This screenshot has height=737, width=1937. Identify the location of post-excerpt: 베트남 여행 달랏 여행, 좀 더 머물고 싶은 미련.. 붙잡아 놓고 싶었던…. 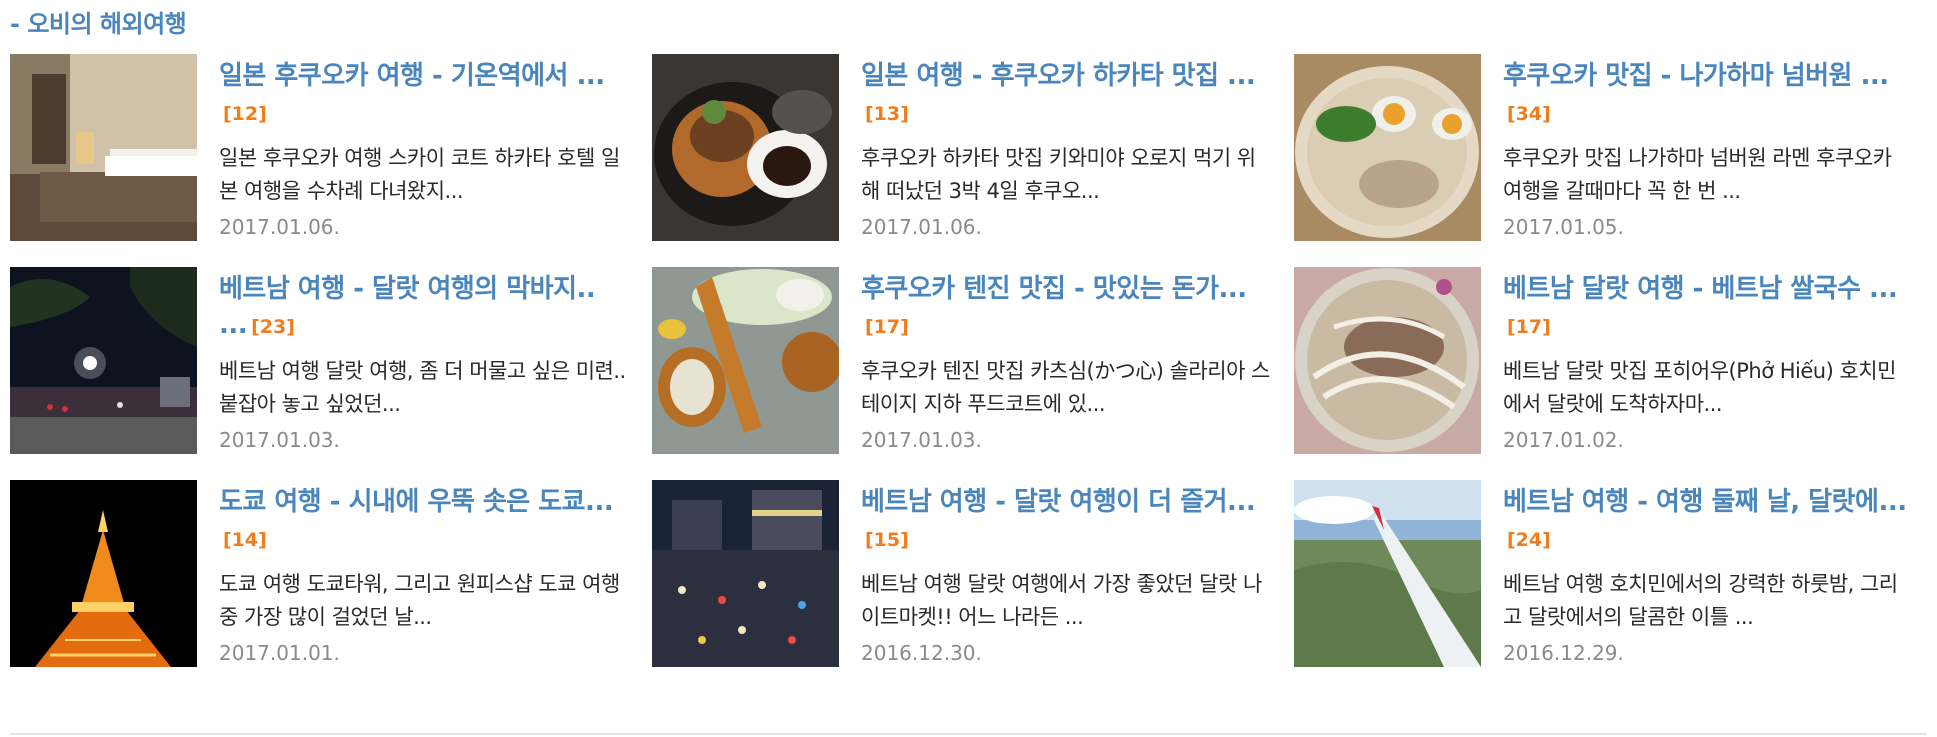
(422, 387).